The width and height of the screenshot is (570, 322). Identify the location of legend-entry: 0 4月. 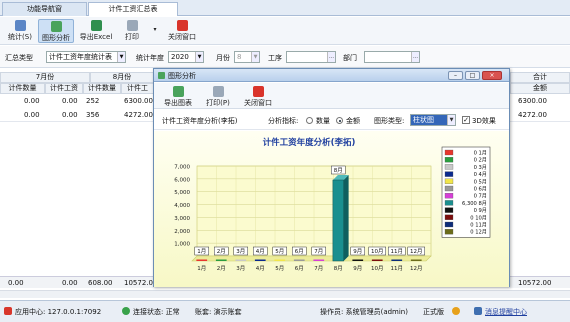
(480, 174).